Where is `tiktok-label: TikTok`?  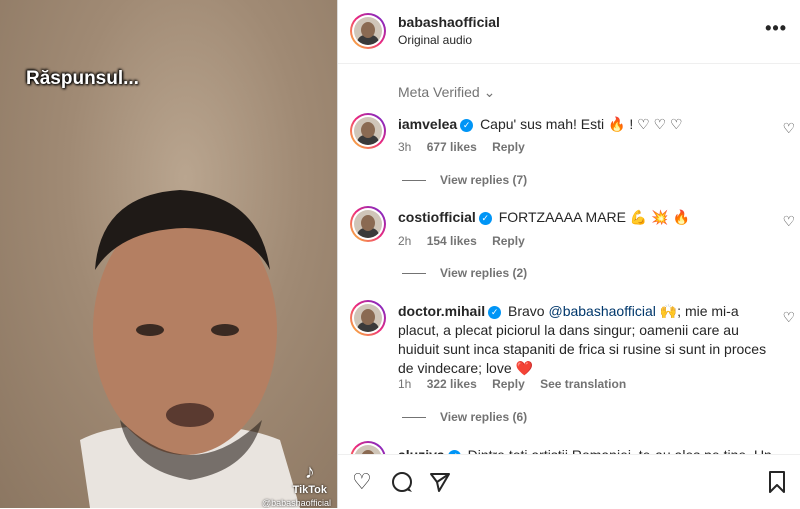
tiktok-label: TikTok is located at coordinates (309, 490).